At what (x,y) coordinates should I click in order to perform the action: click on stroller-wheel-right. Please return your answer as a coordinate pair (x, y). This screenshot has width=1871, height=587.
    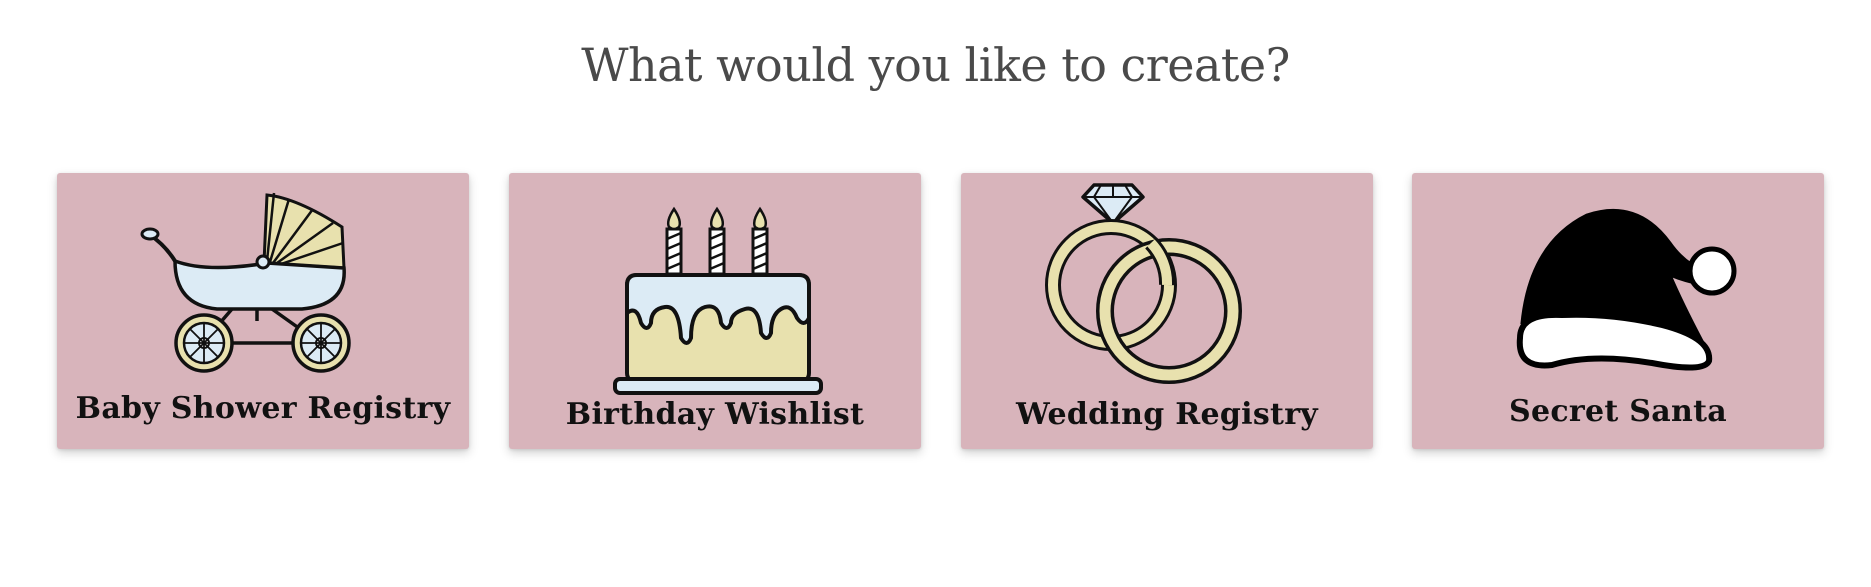
    Looking at the image, I should click on (321, 343).